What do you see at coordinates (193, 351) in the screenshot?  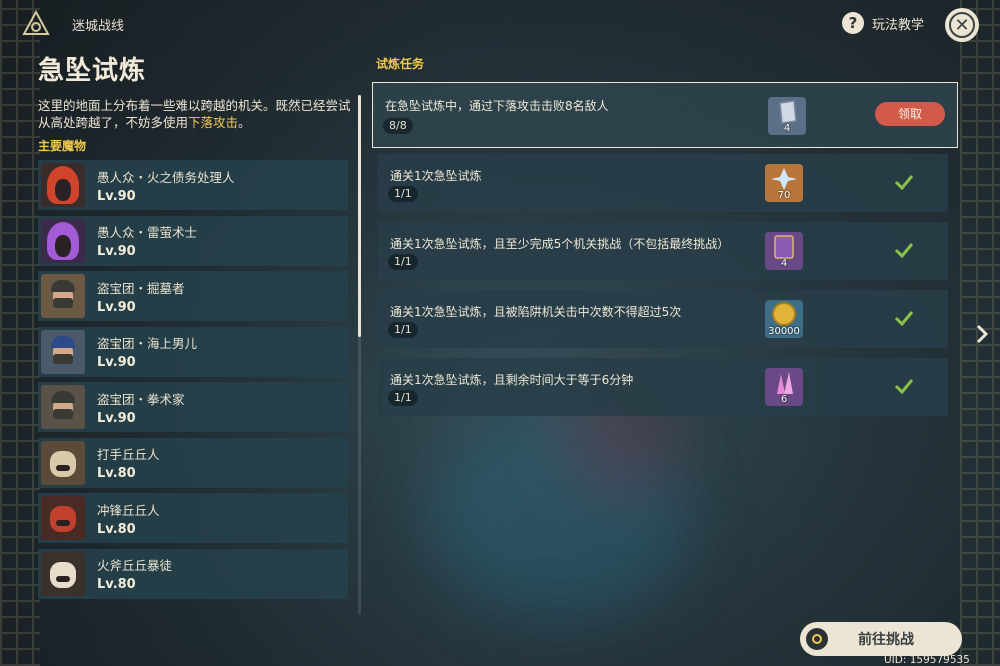 I see `monster-item: 盗宝团・海上男儿 Lv.90` at bounding box center [193, 351].